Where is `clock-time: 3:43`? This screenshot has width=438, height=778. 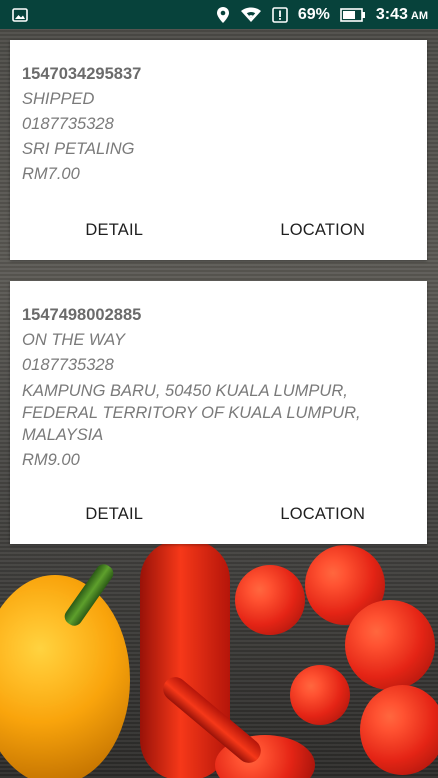 clock-time: 3:43 is located at coordinates (391, 14).